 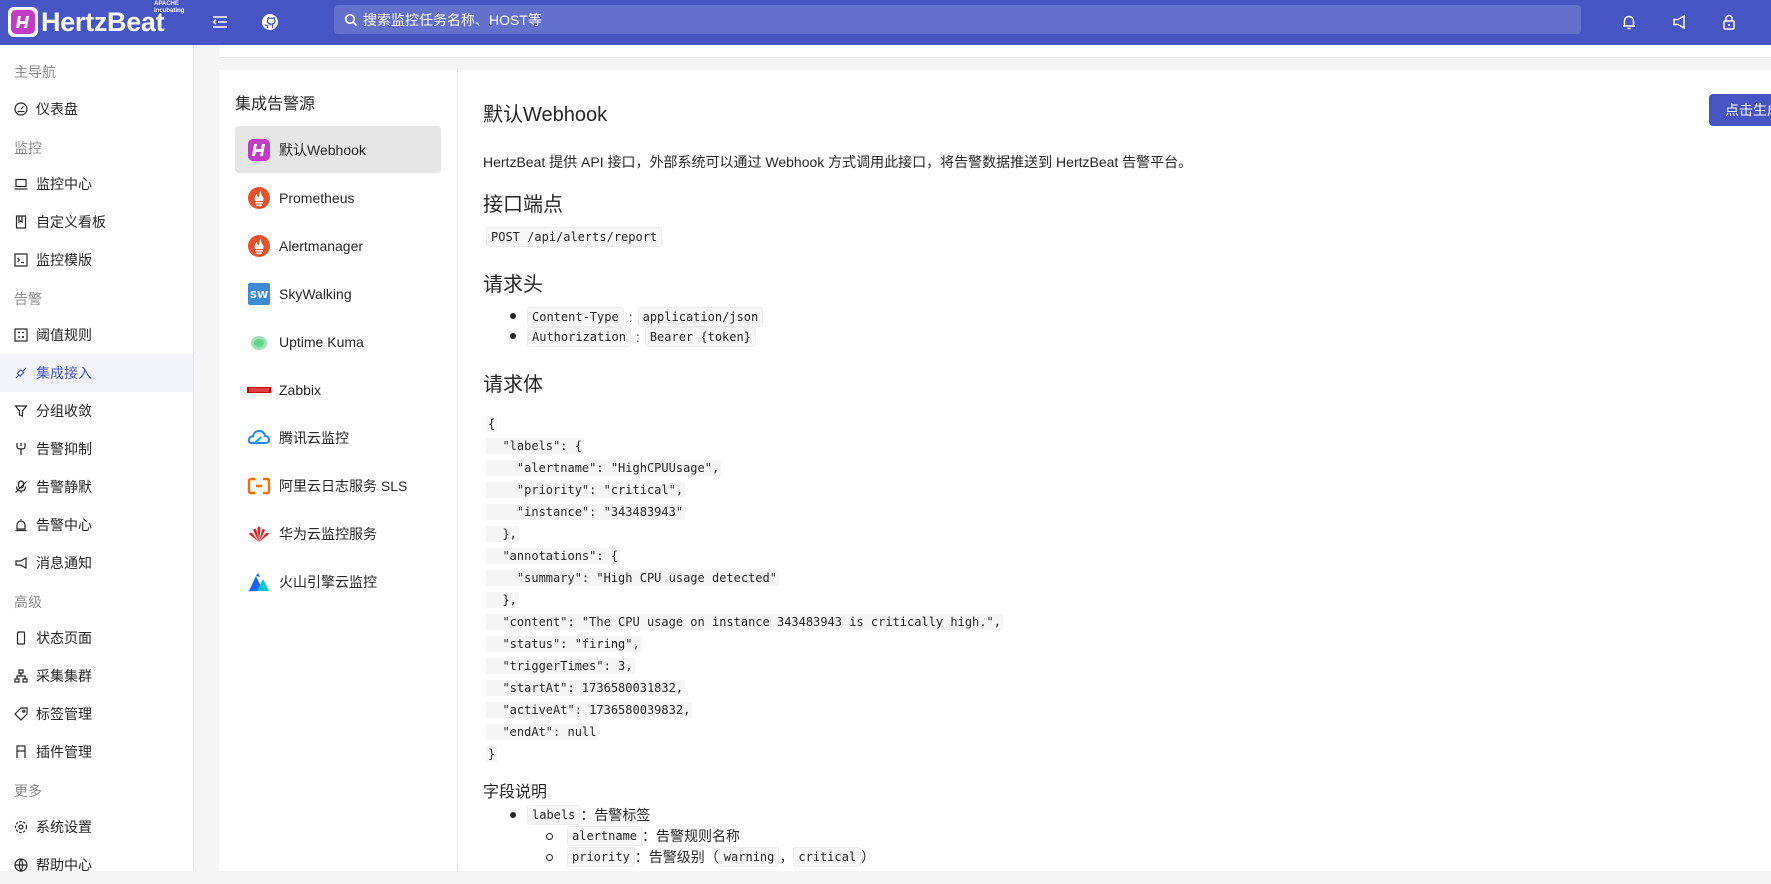 What do you see at coordinates (343, 485) in the screenshot?
I see `source-item-label: 阿里云日志服务 SLS` at bounding box center [343, 485].